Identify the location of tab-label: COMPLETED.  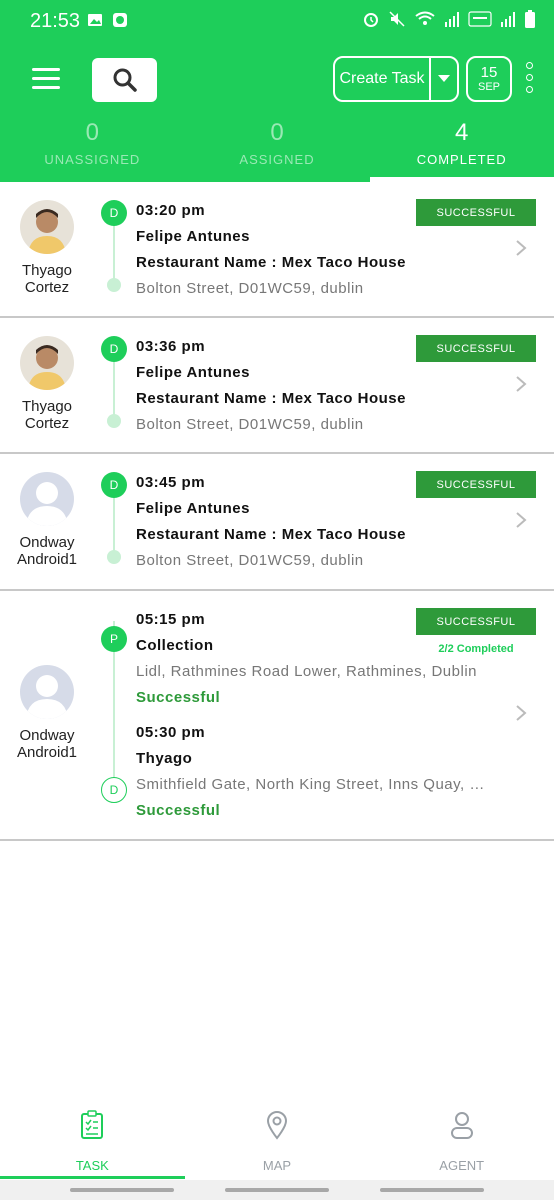
(461, 159).